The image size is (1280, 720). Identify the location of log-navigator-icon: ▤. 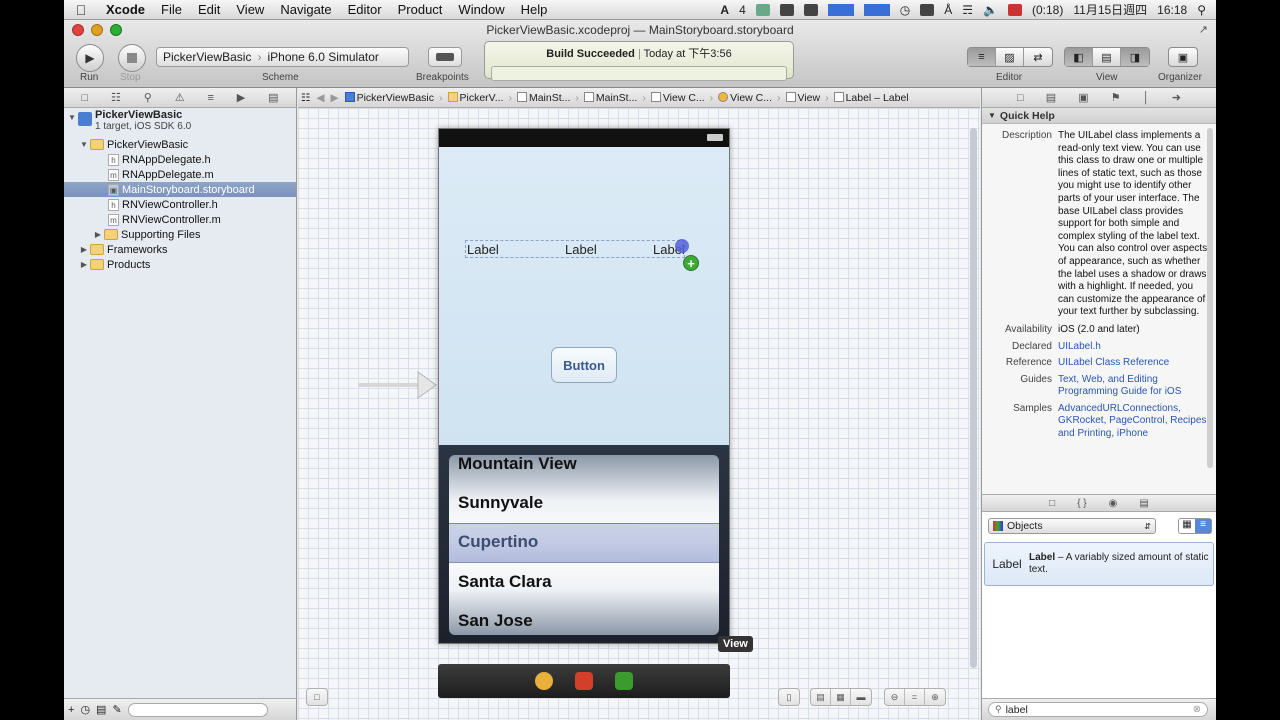
(273, 97).